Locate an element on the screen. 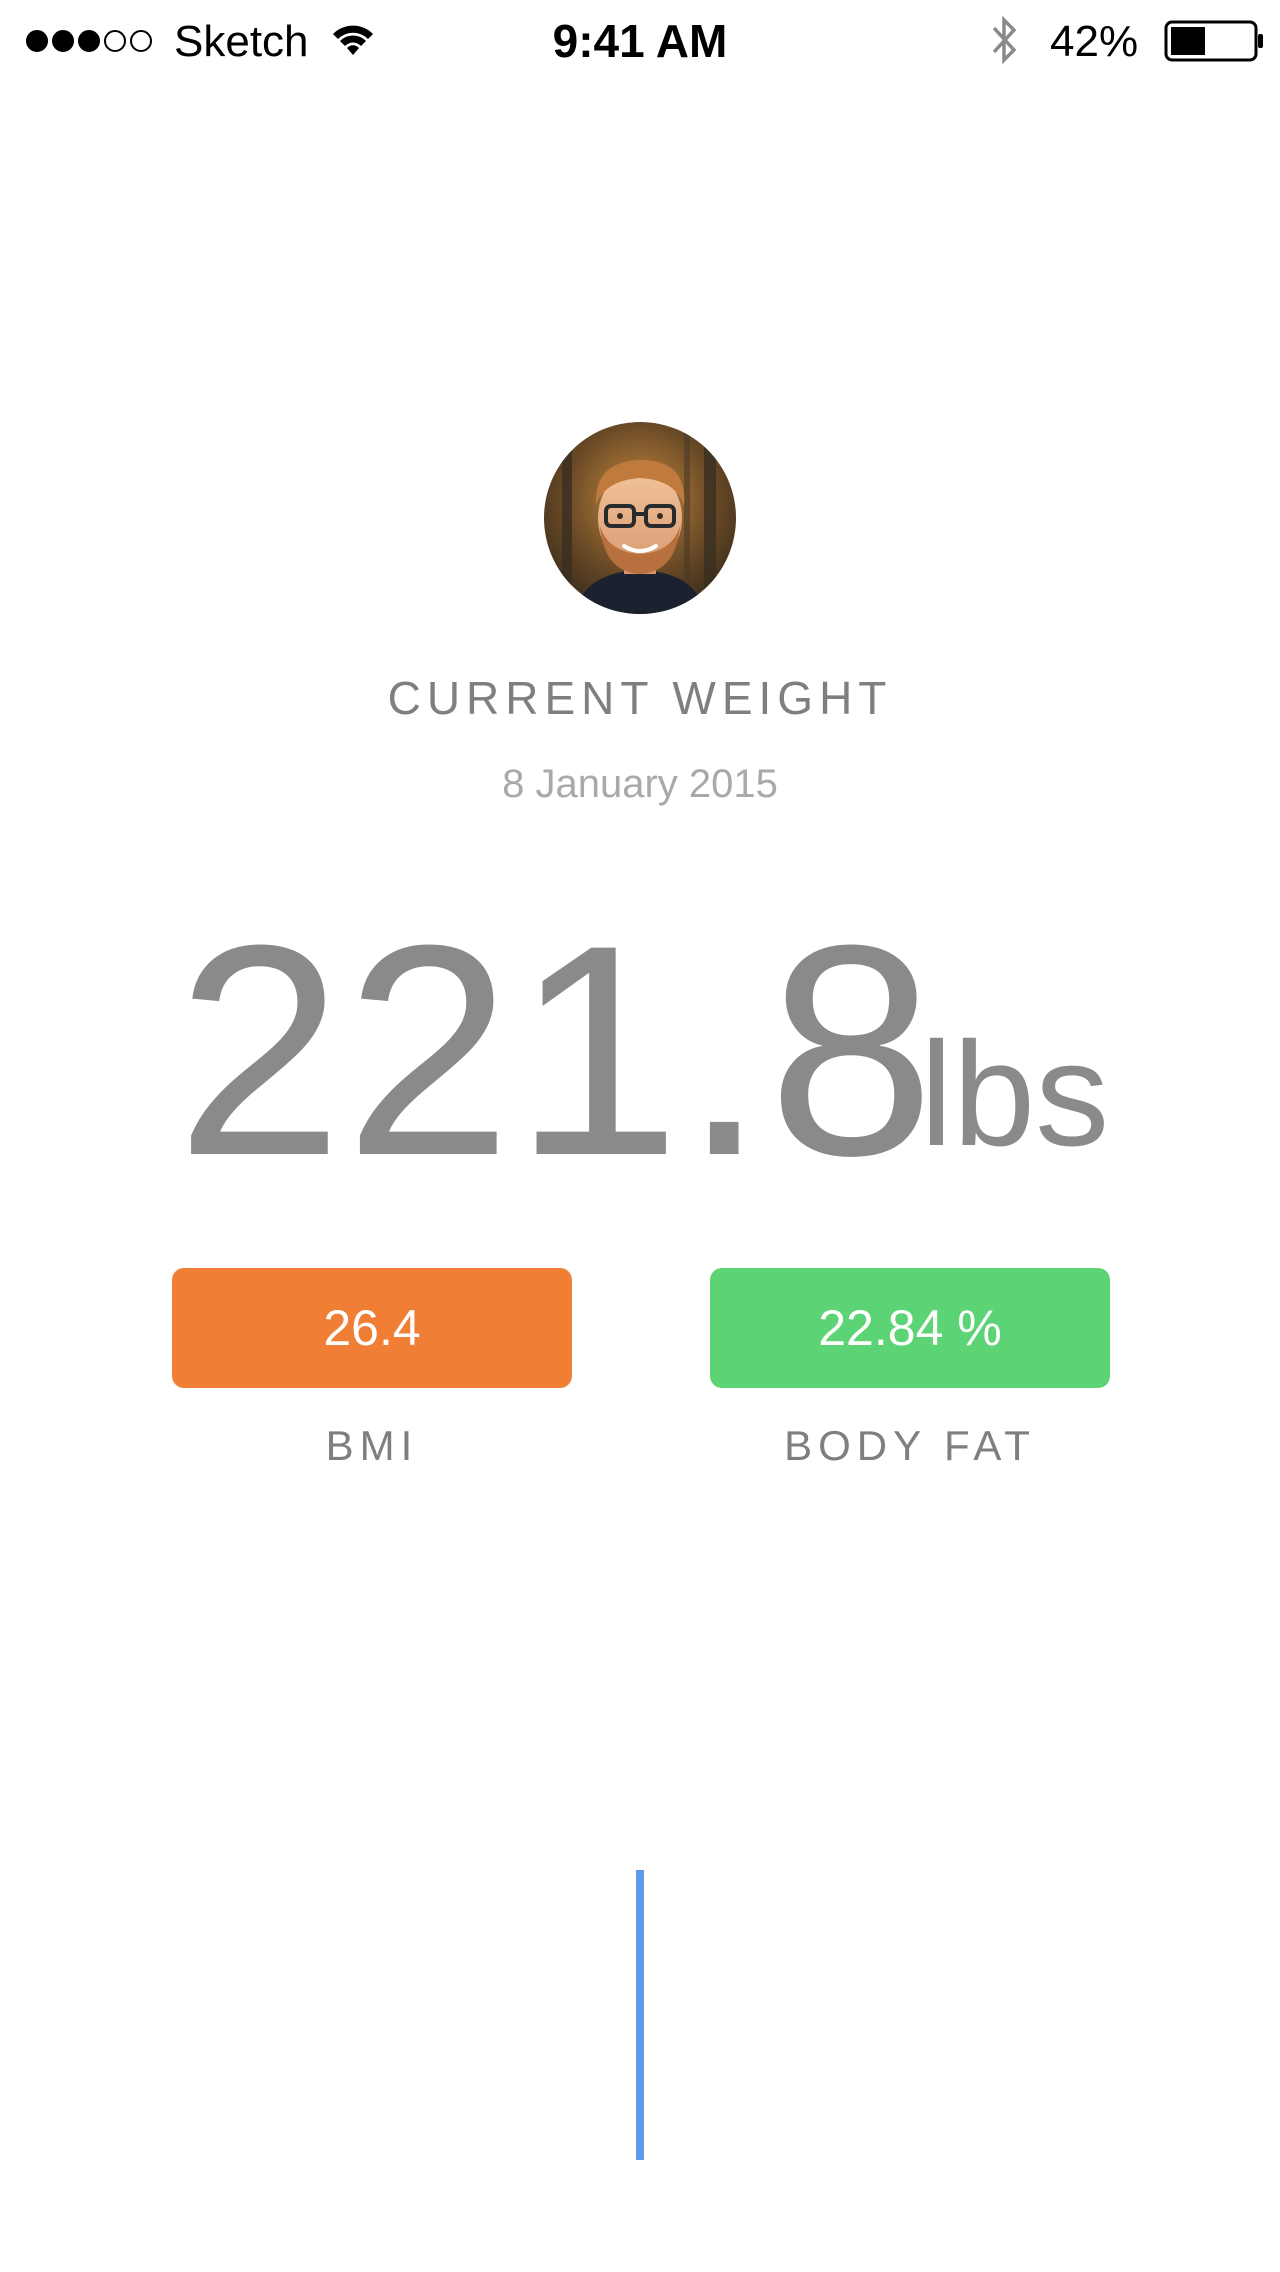 This screenshot has height=2272, width=1280. avatar-photo is located at coordinates (640, 518).